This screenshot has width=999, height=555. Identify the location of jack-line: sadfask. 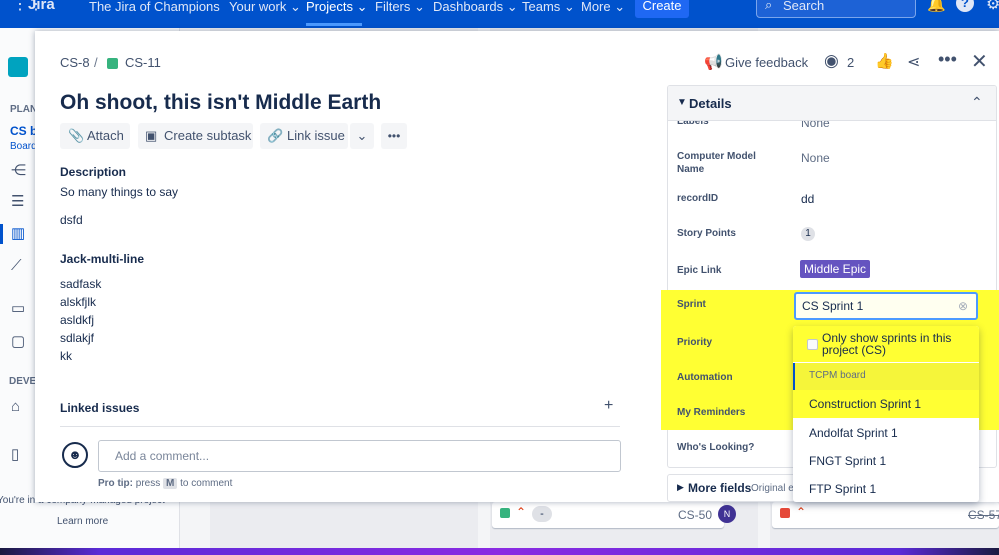
(80, 284).